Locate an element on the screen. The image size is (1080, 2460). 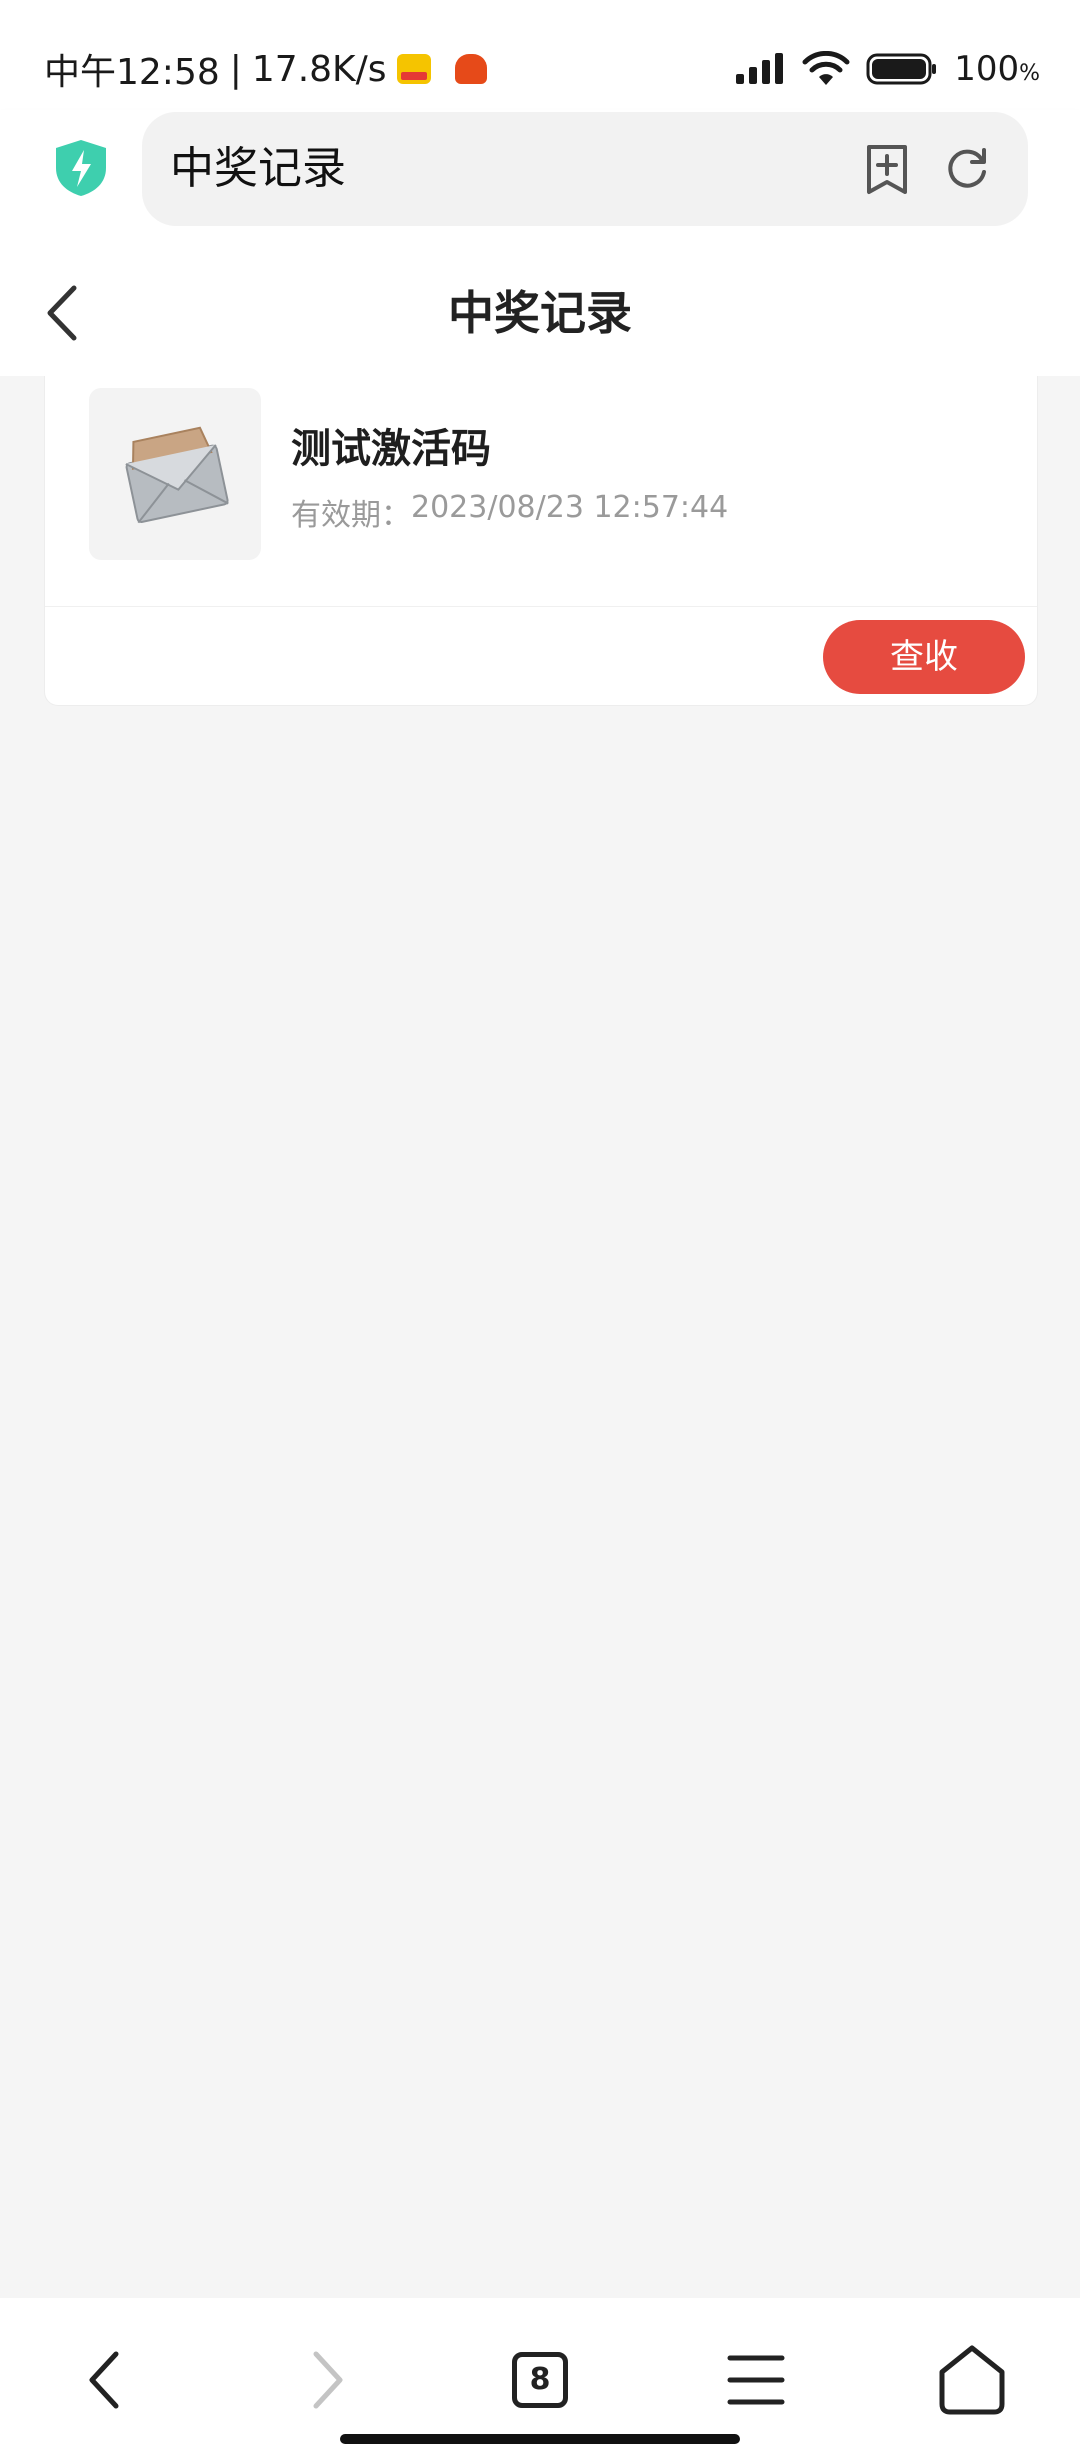
prize-name: 测试激活码 is located at coordinates (391, 449).